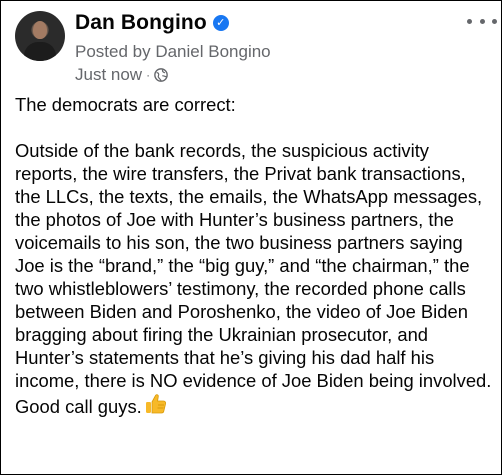 The height and width of the screenshot is (475, 502). I want to click on post-closing-text: Good call guys., so click(78, 406).